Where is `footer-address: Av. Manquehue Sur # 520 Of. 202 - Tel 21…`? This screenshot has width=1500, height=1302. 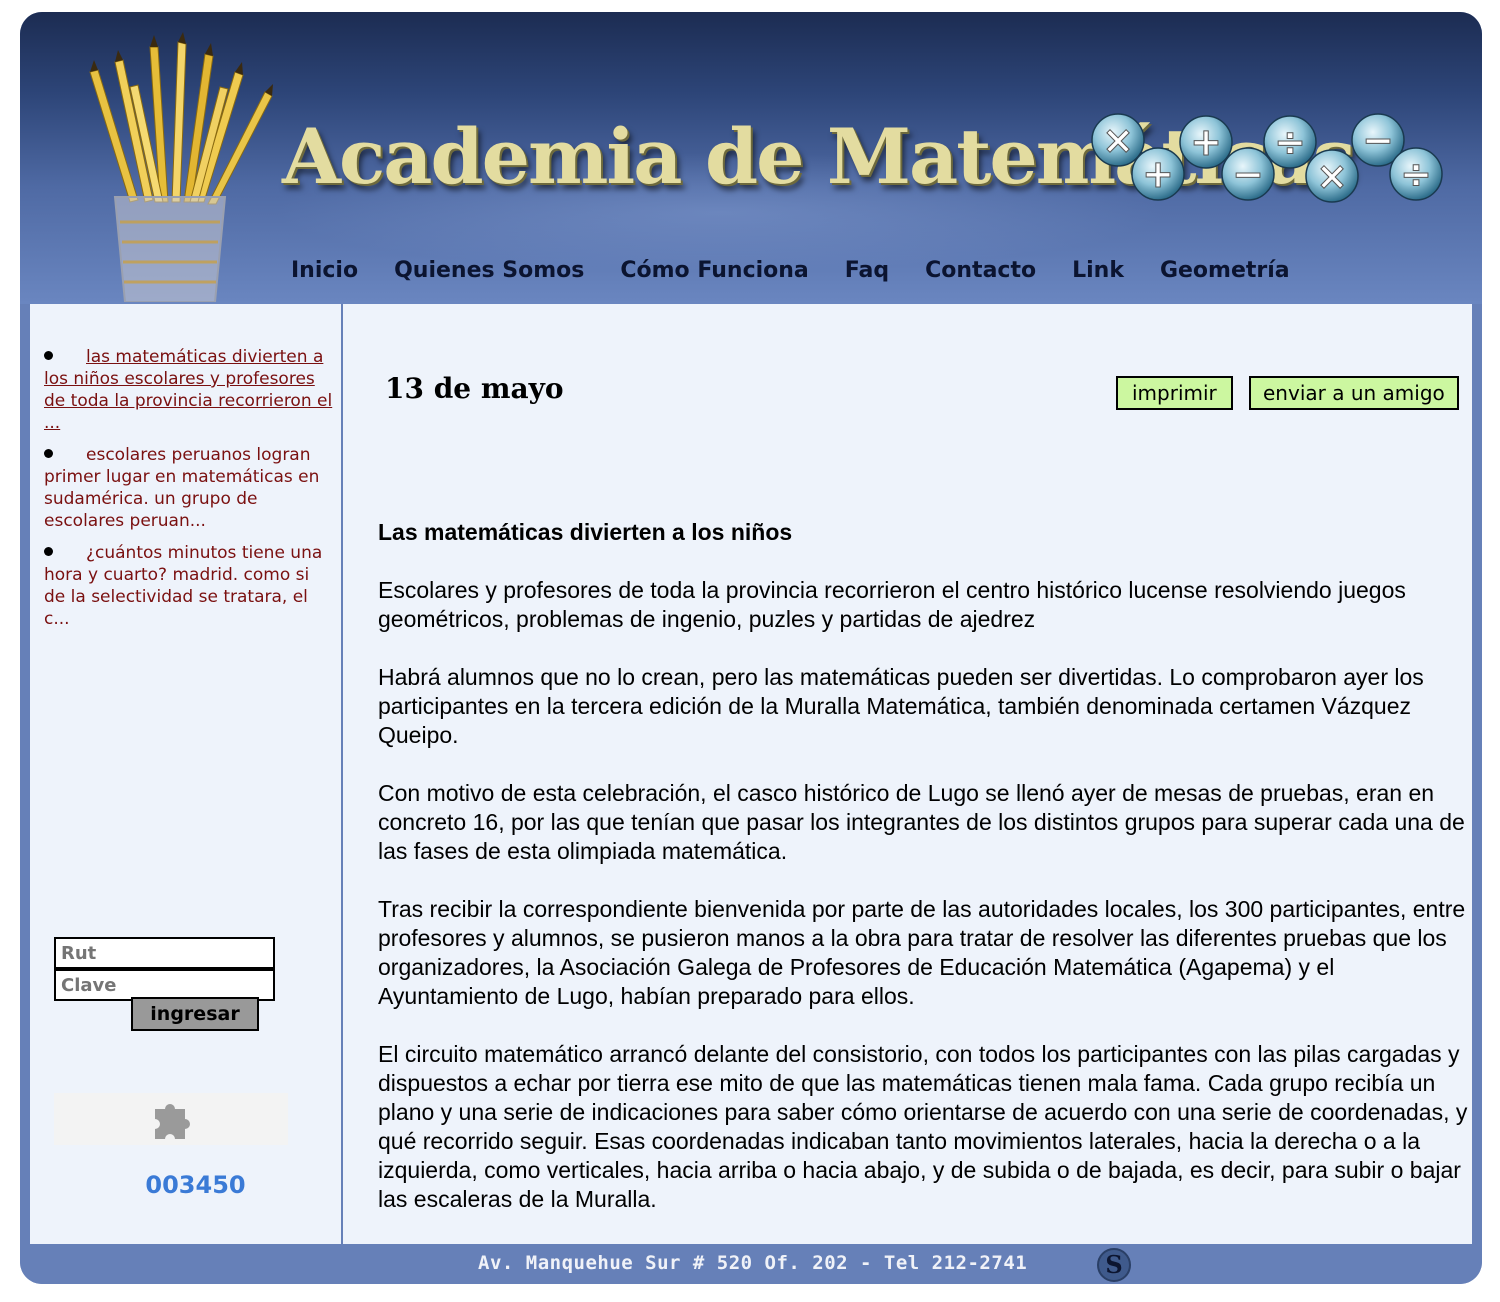
footer-address: Av. Manquehue Sur # 520 Of. 202 - Tel 21… is located at coordinates (753, 1263).